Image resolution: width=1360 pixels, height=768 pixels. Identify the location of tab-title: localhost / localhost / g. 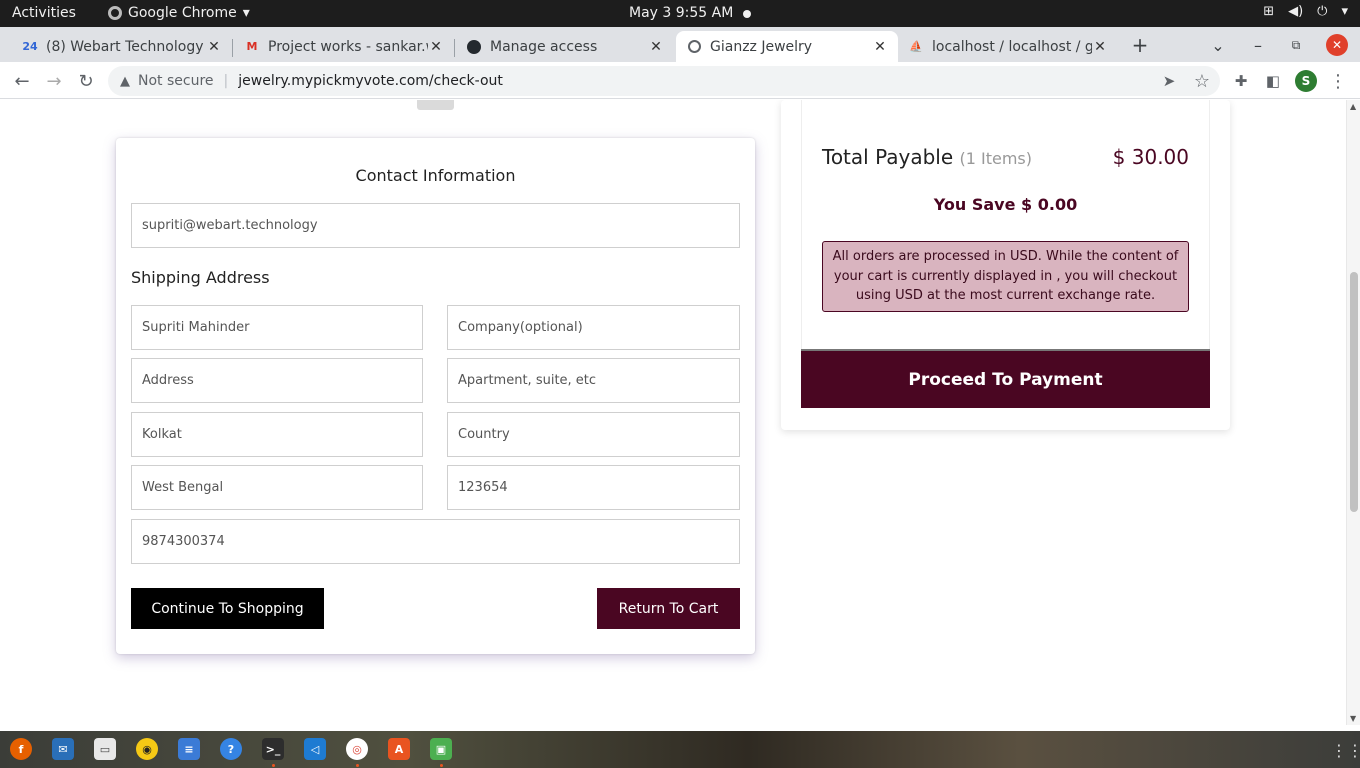
(1012, 46).